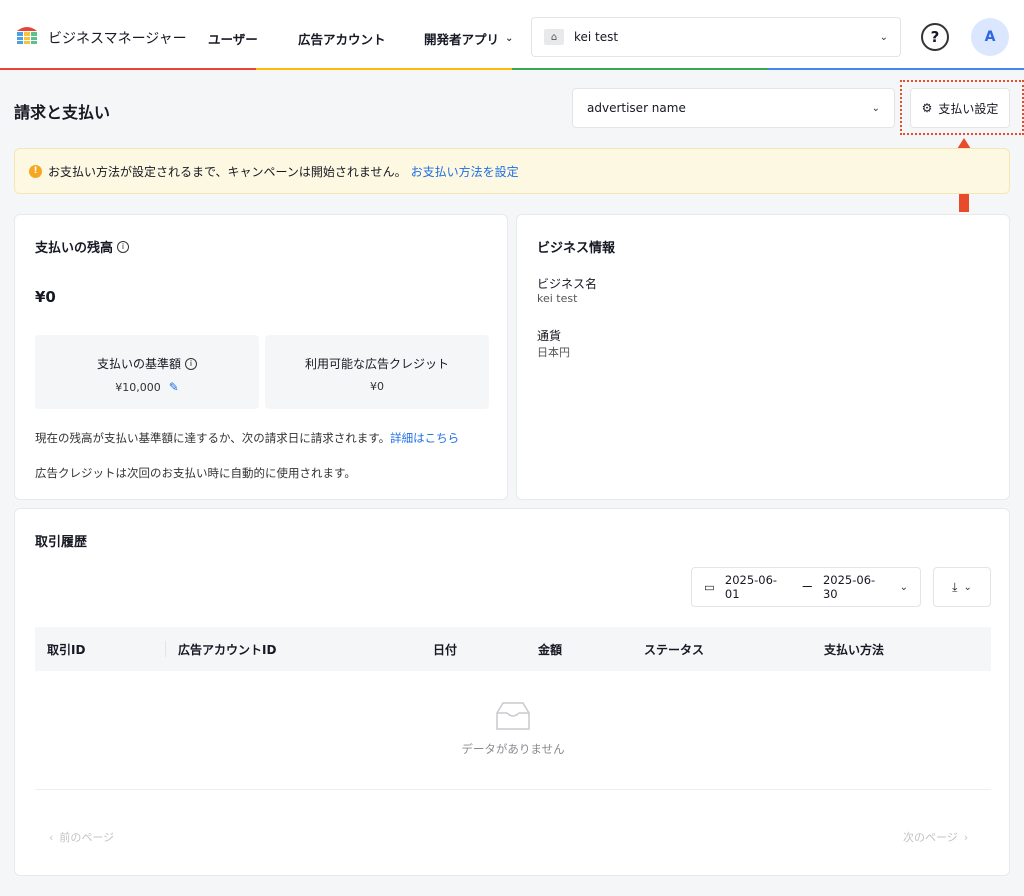 The width and height of the screenshot is (1024, 896). I want to click on empty-state-text: データがありません, so click(513, 749).